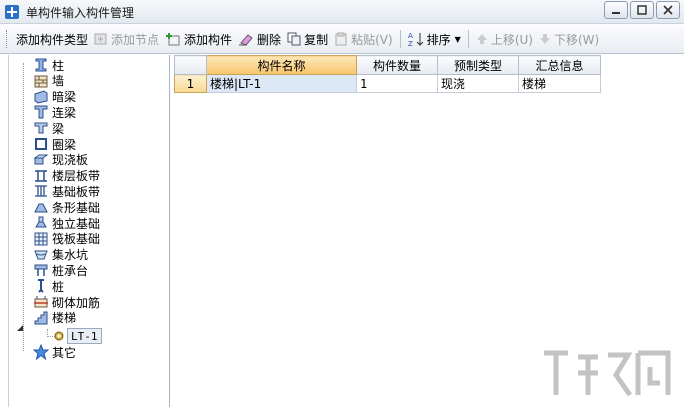 The image size is (684, 407). What do you see at coordinates (434, 39) in the screenshot?
I see `sort-button: AZ 排序 ▼` at bounding box center [434, 39].